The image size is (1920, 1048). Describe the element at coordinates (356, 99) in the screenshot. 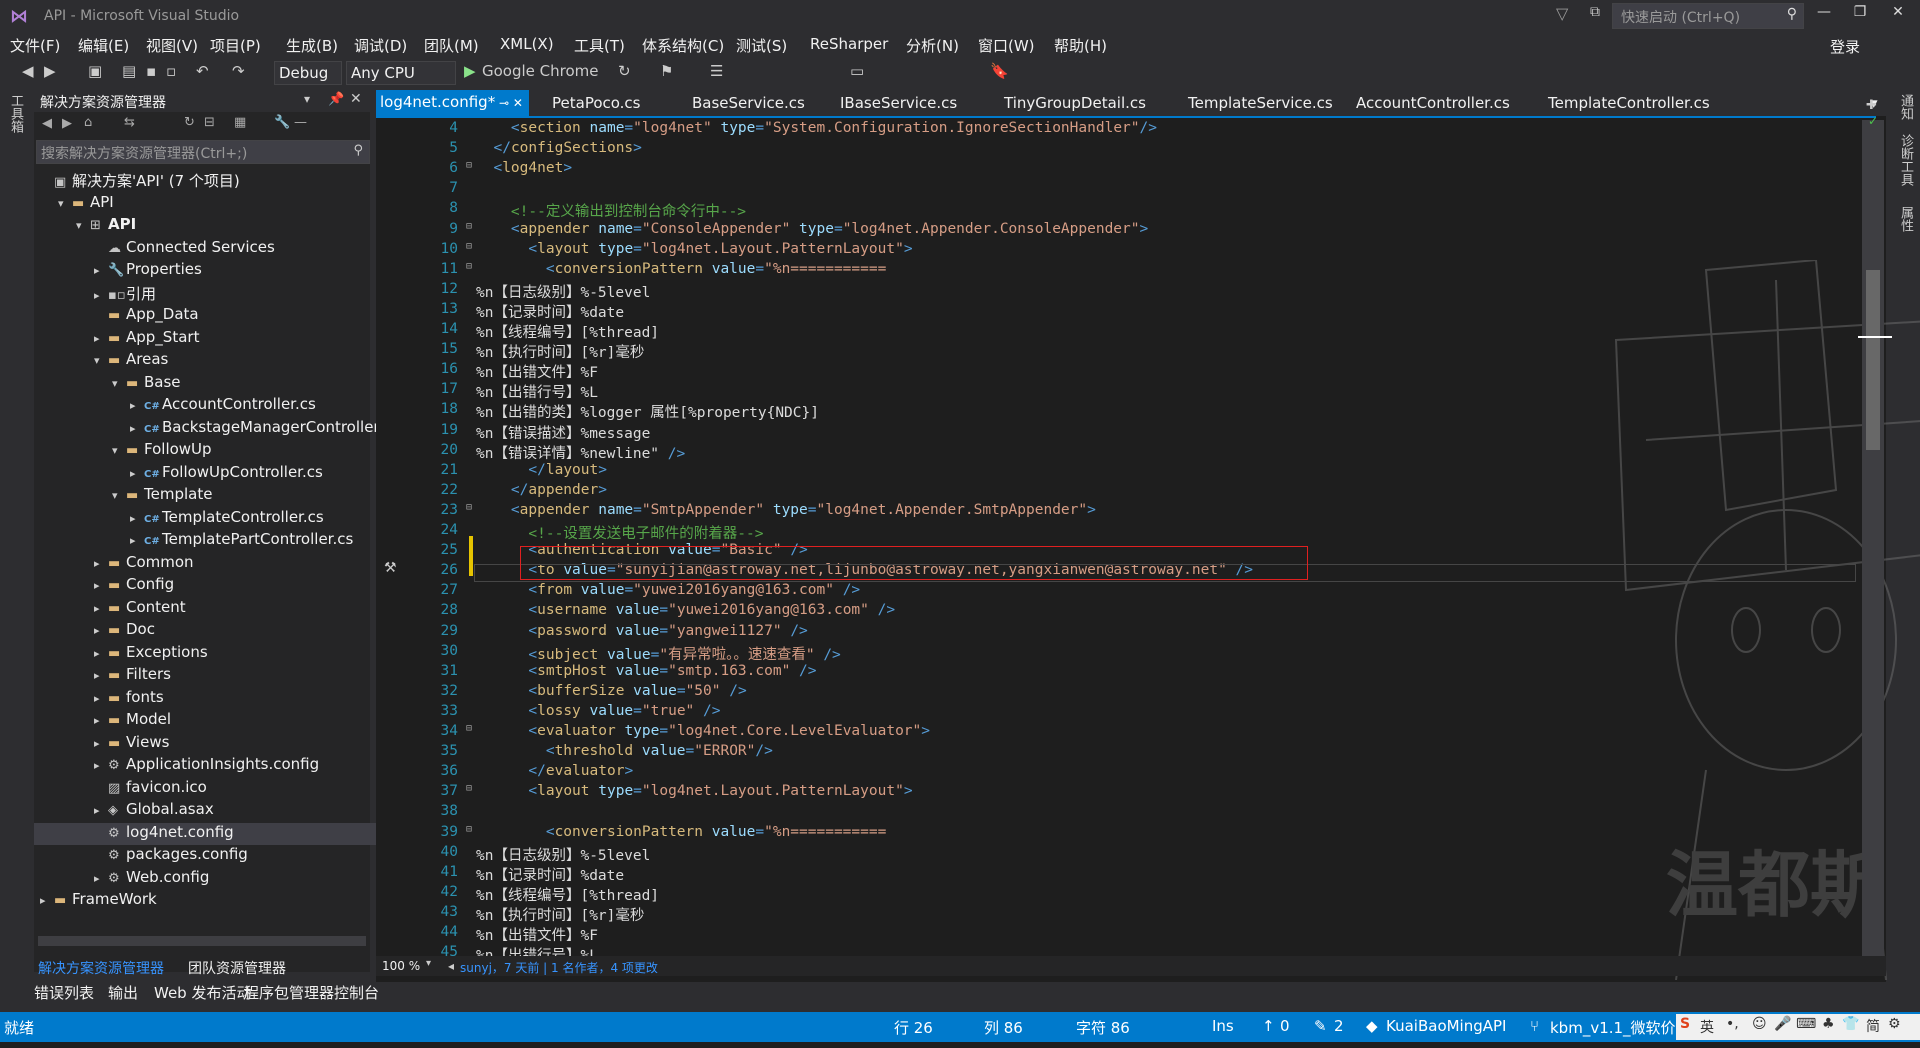

I see `close-panel-icon: ✕` at that location.